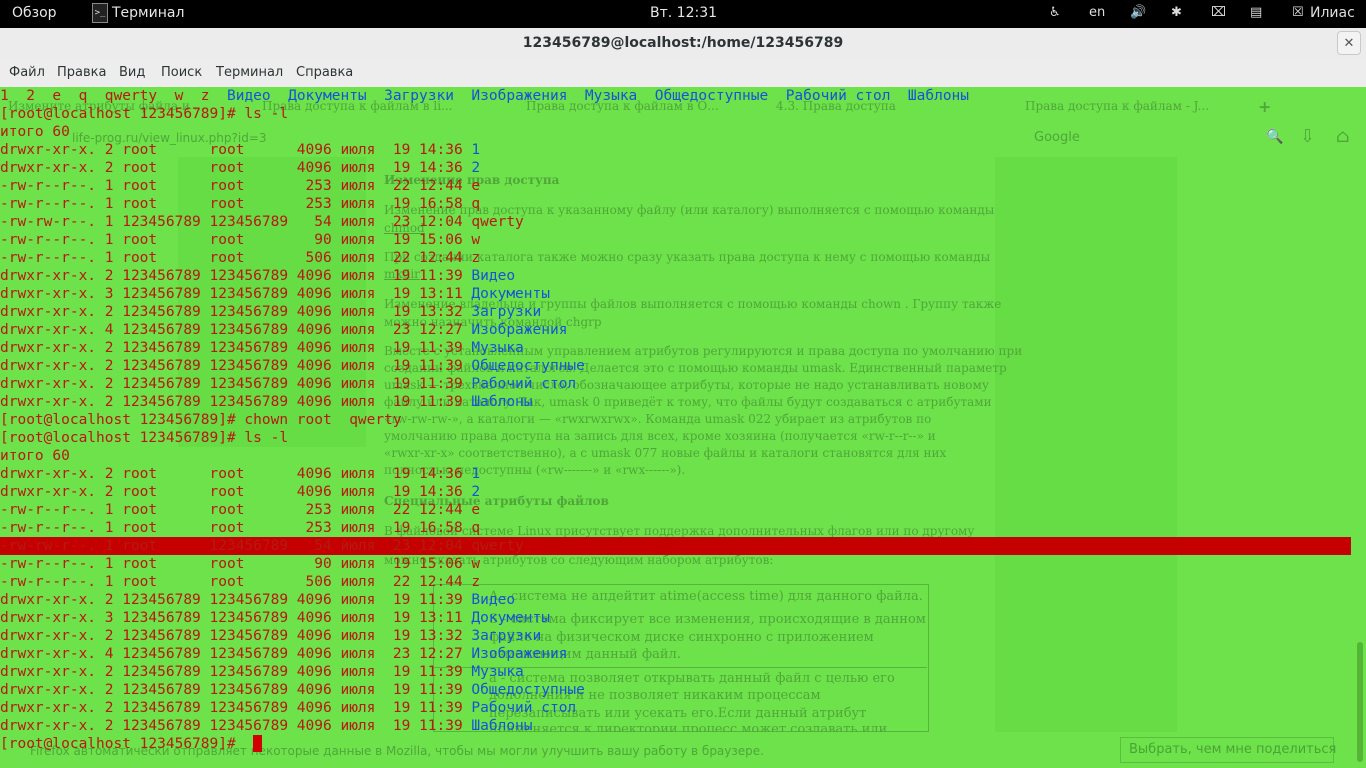 This screenshot has width=1366, height=768. Describe the element at coordinates (497, 222) in the screenshot. I see `listing-filename: qwerty` at that location.